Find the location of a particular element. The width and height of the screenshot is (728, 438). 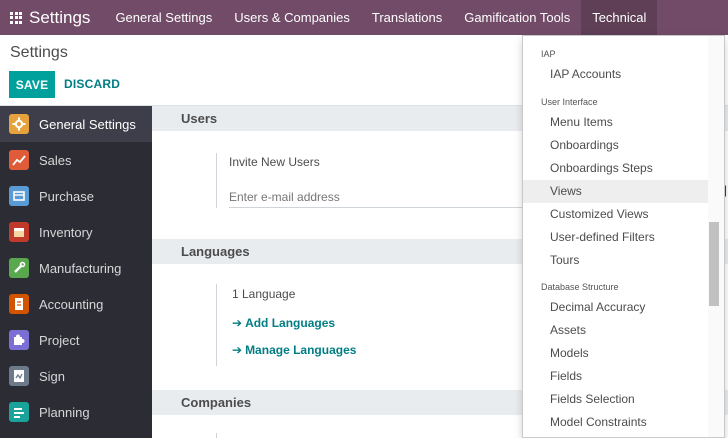

puzzle-icon is located at coordinates (19, 340).